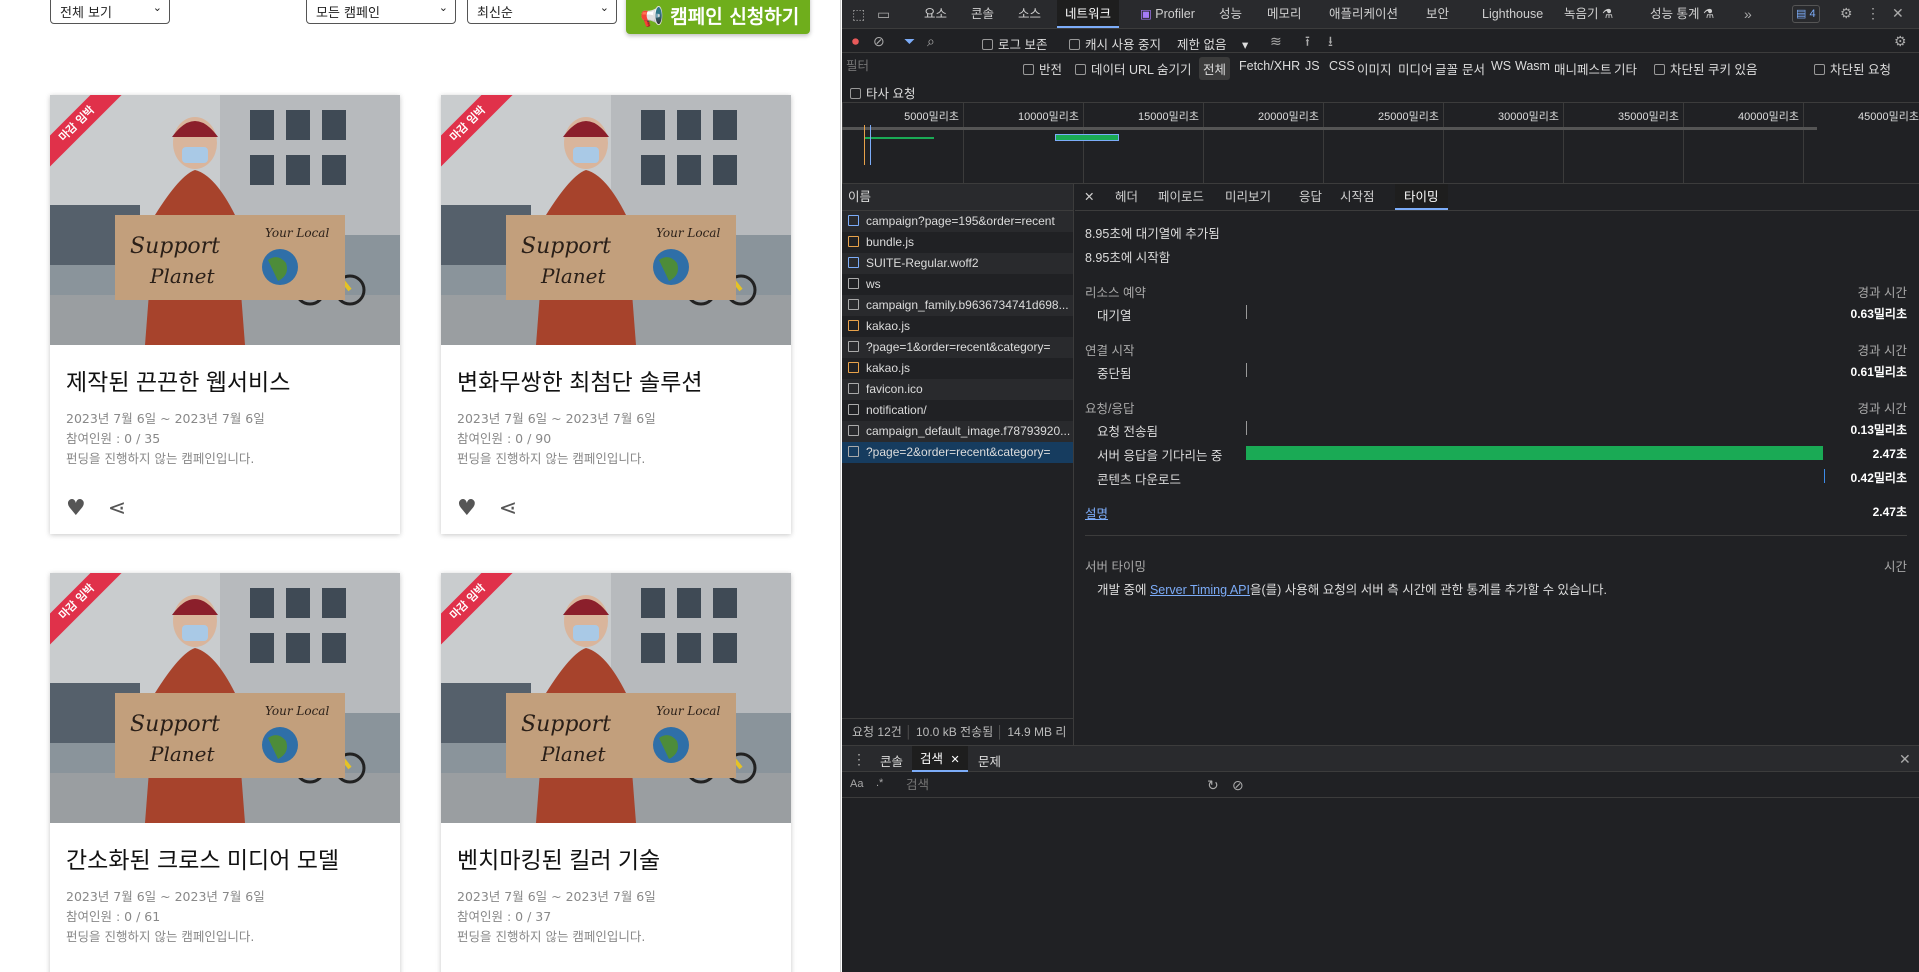 The height and width of the screenshot is (972, 1919). What do you see at coordinates (1806, 14) in the screenshot?
I see `issues-badge: ▤ 4` at bounding box center [1806, 14].